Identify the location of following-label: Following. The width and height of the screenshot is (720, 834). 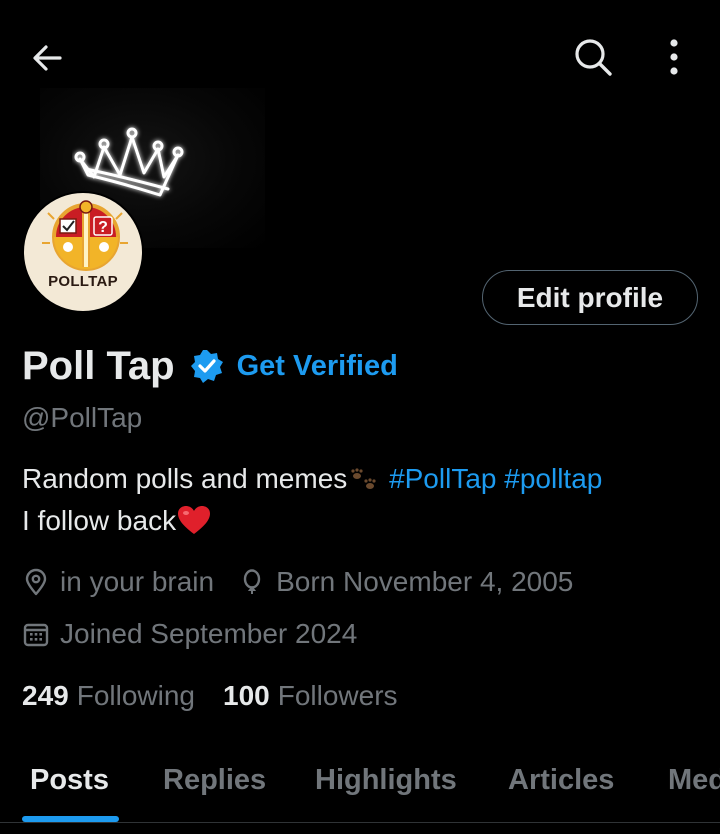
(135, 695).